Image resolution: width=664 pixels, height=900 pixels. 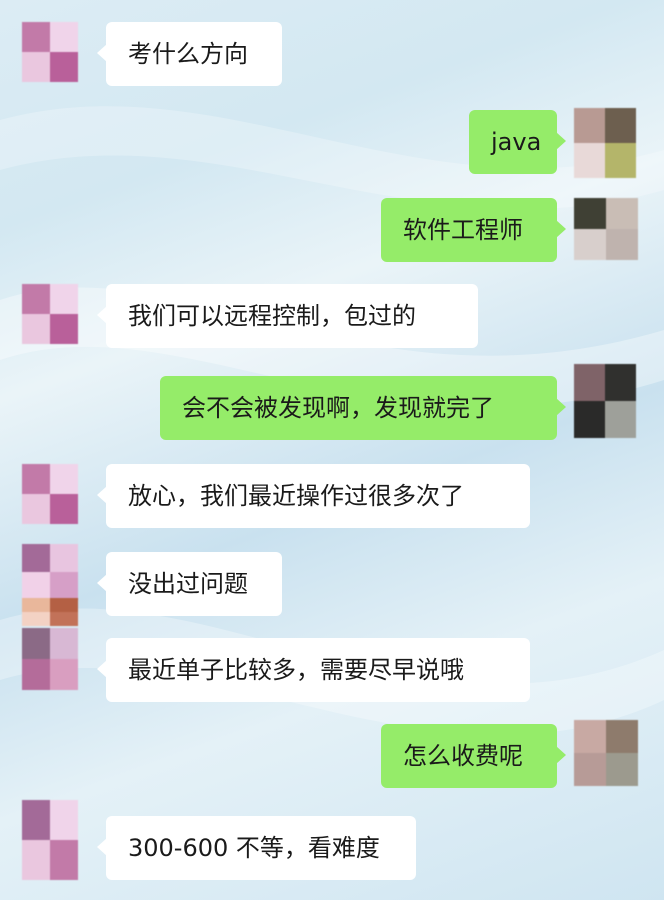 I want to click on message-bubble-outgoing: java, so click(x=517, y=142).